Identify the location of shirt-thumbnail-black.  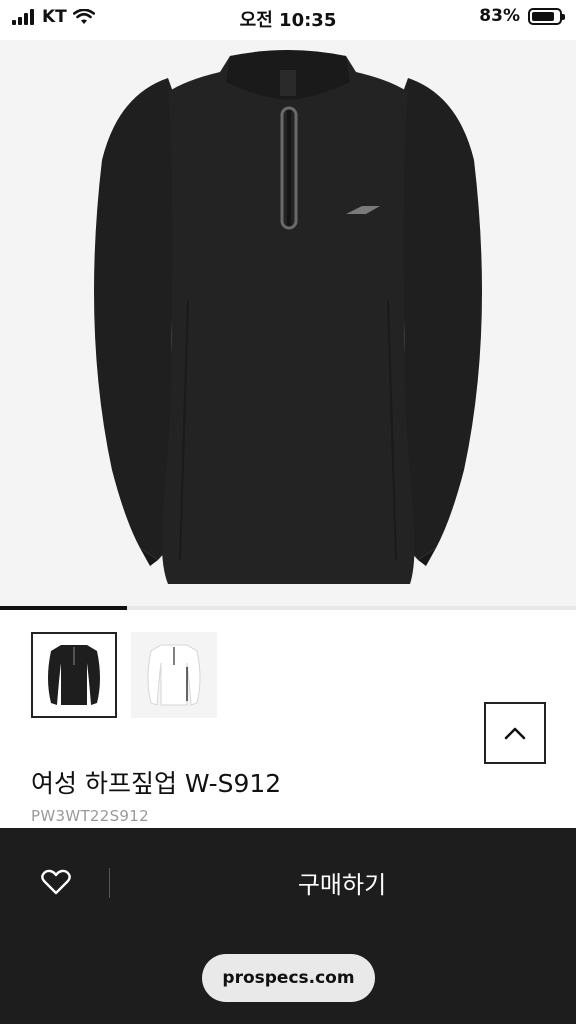
(74, 675).